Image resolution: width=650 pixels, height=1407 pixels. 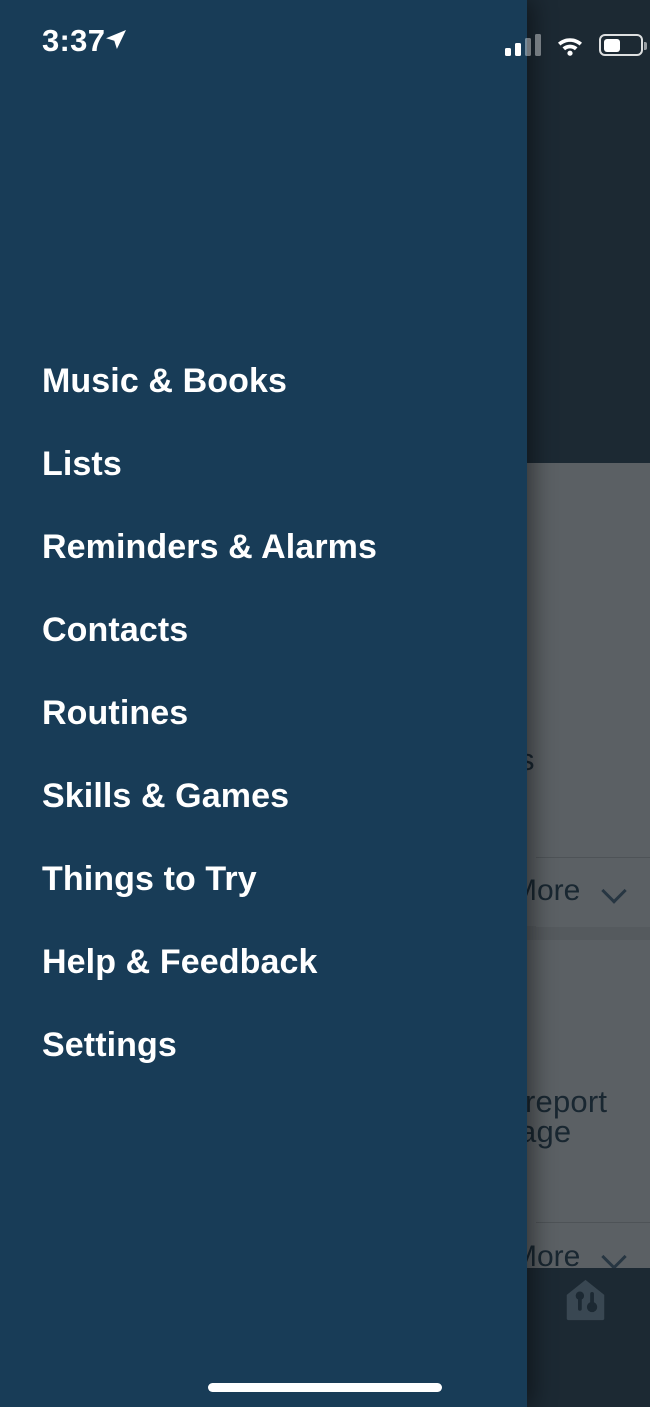 I want to click on menu-item-help-and-feedback: Help & Feedback, so click(x=263, y=962).